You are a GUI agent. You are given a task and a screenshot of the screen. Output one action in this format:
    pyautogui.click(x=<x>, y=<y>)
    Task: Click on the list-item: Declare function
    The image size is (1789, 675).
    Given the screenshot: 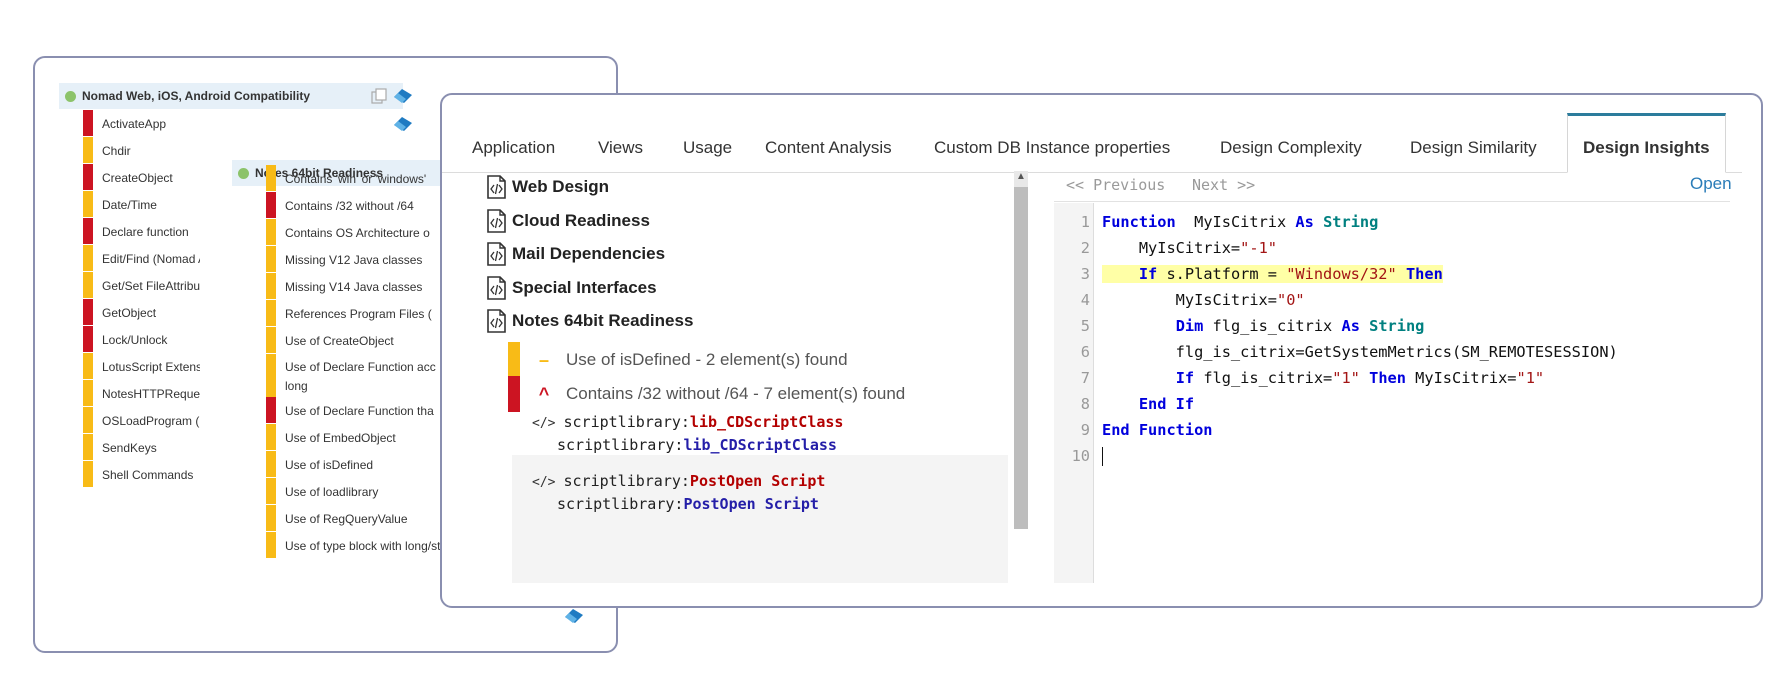 What is the action you would take?
    pyautogui.click(x=141, y=231)
    